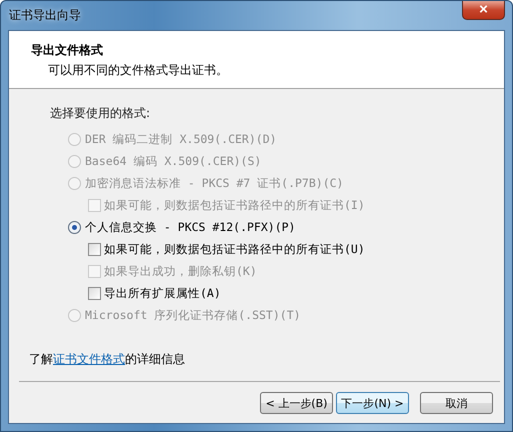 The image size is (513, 432). What do you see at coordinates (162, 293) in the screenshot?
I see `checkbox-label: 导出所有扩展属性(A)` at bounding box center [162, 293].